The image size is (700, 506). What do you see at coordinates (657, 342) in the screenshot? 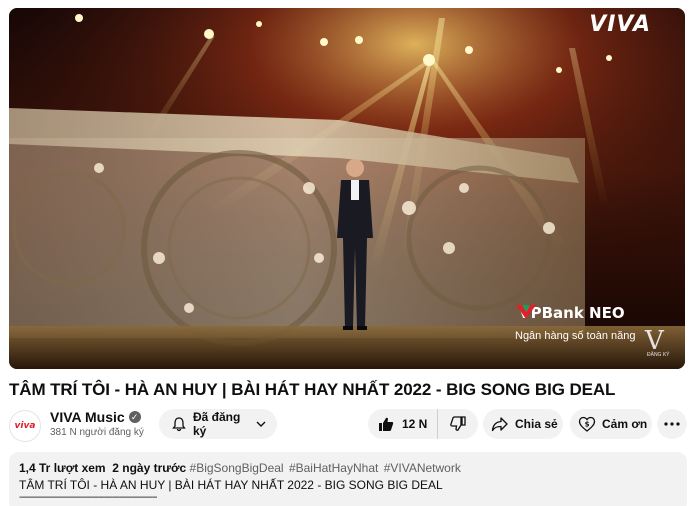
I see `subscribe-watermark: V ĐĂNG KÝ` at bounding box center [657, 342].